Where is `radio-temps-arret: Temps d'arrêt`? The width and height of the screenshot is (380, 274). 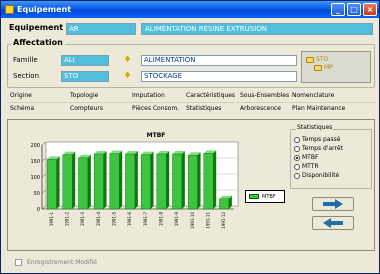 radio-temps-arret: Temps d'arrêt is located at coordinates (318, 148).